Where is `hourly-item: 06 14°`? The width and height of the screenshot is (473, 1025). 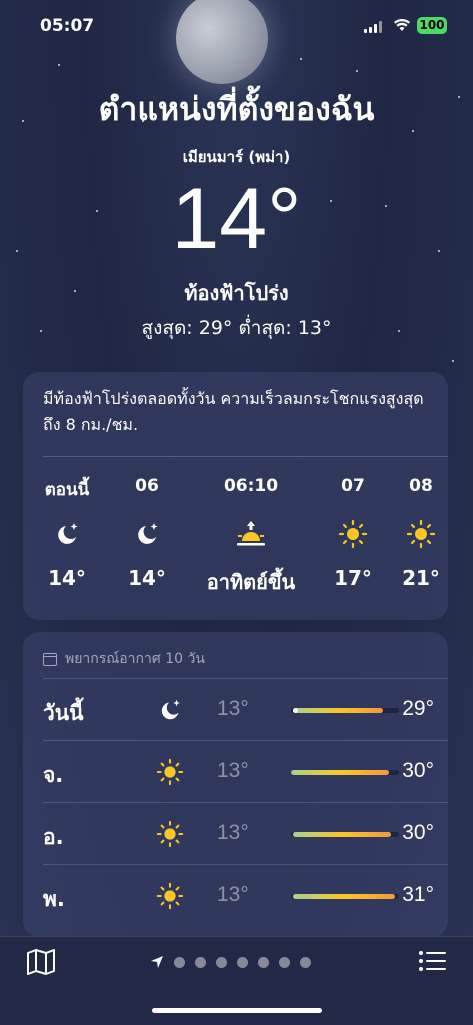 hourly-item: 06 14° is located at coordinates (147, 533).